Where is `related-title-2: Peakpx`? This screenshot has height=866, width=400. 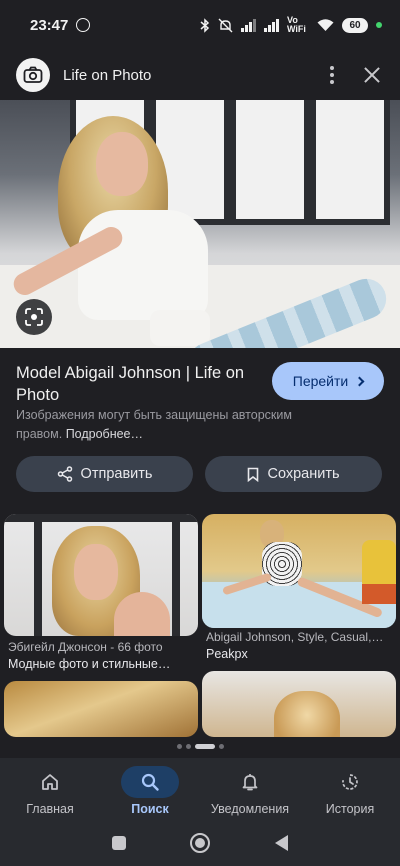
related-title-2: Peakpx is located at coordinates (300, 654).